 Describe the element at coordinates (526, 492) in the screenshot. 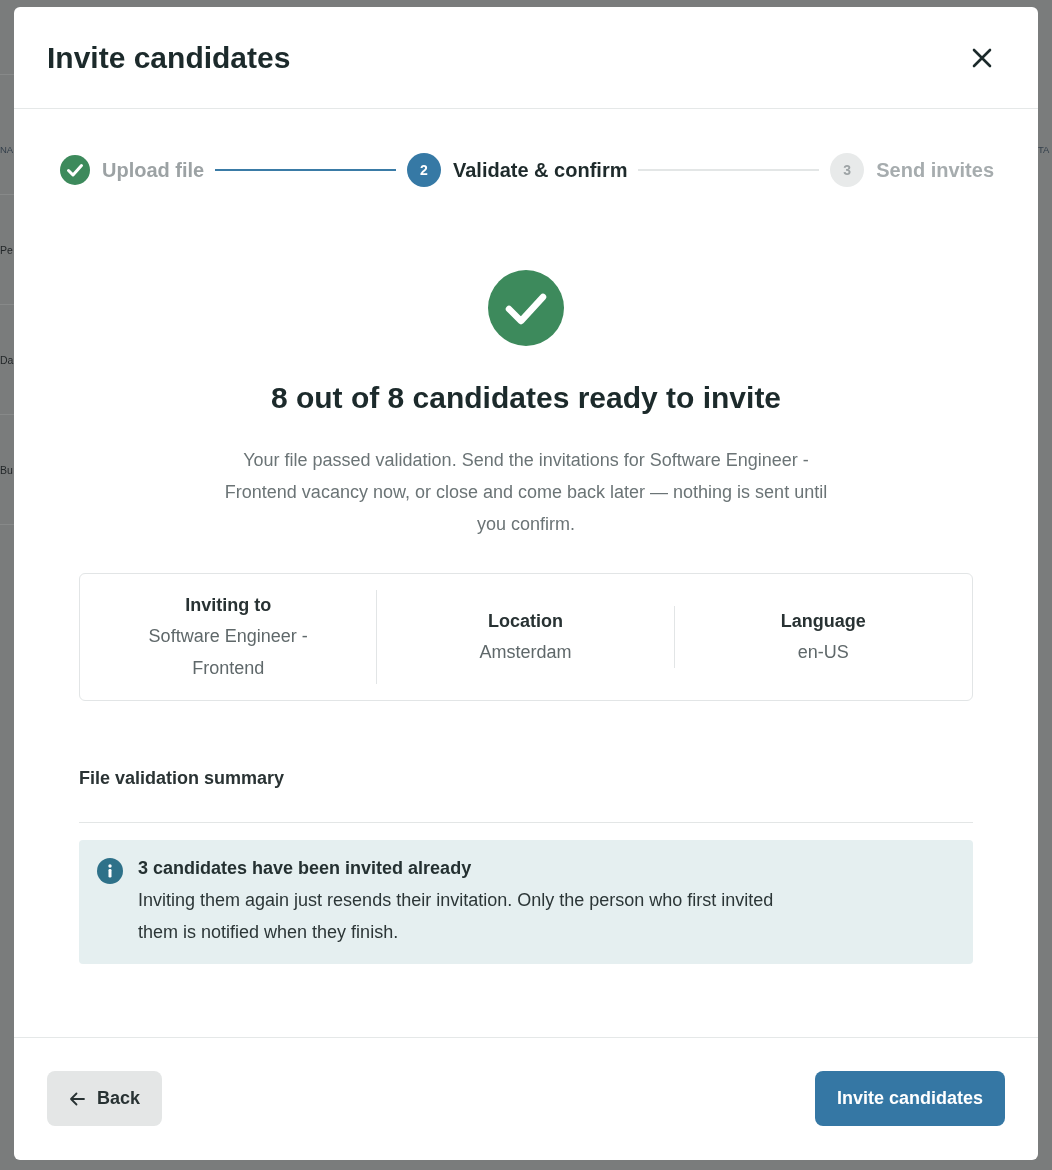

I see `result-message: Your file passed validation. Send the invitations for Software Engineer - Frontend vacancy now, or close and come back later — nothing is sent until you confirm.` at that location.